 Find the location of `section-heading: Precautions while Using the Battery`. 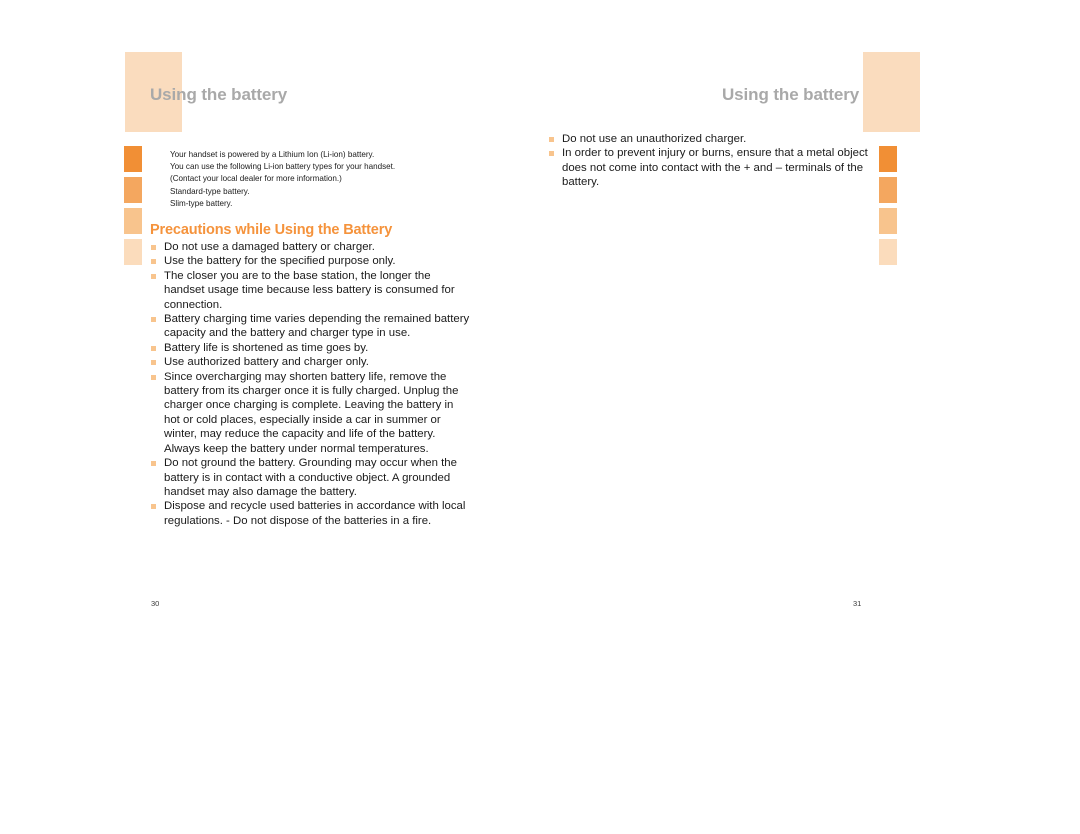

section-heading: Precautions while Using the Battery is located at coordinates (271, 230).